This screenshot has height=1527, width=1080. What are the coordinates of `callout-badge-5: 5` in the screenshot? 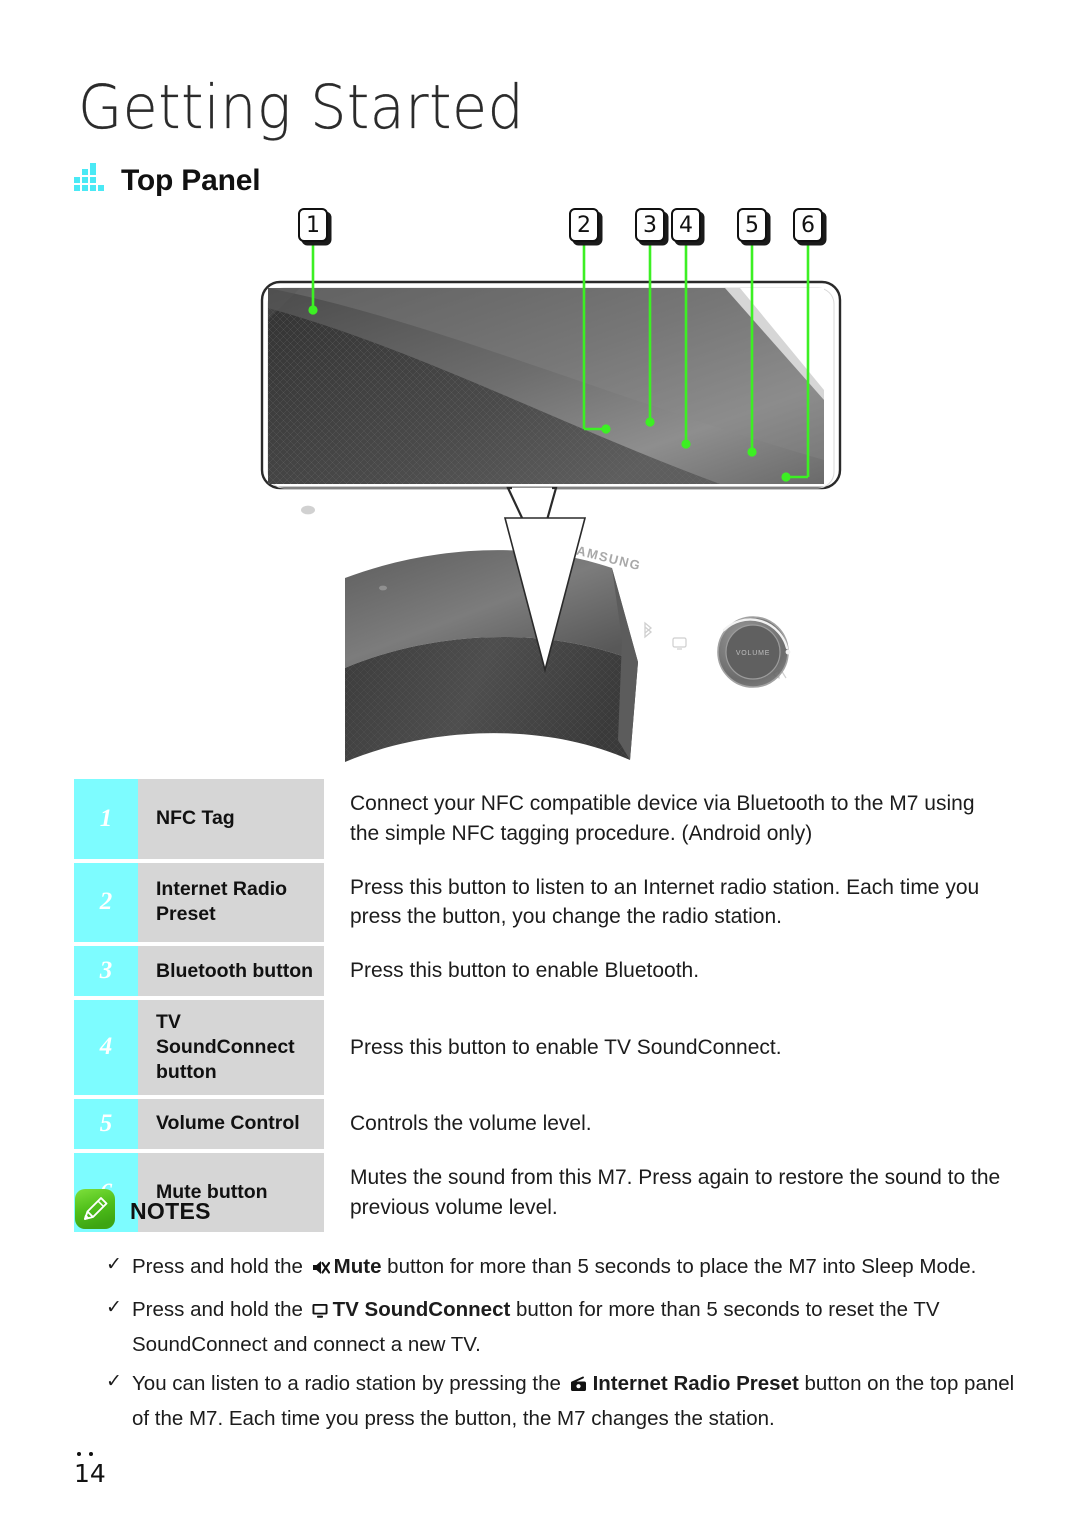 It's located at (752, 225).